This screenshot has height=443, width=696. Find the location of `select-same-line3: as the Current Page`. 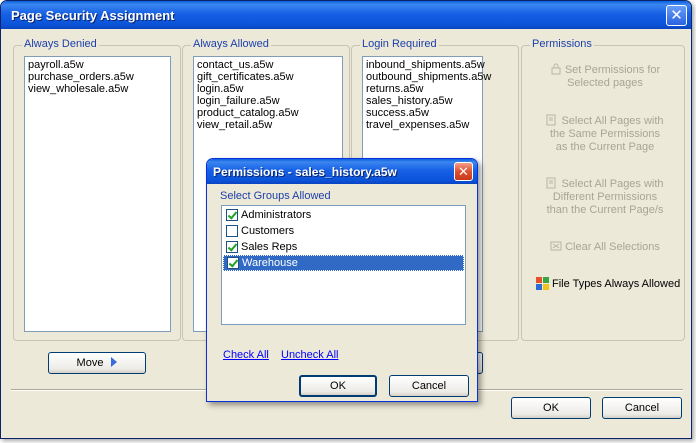

select-same-line3: as the Current Page is located at coordinates (605, 147).